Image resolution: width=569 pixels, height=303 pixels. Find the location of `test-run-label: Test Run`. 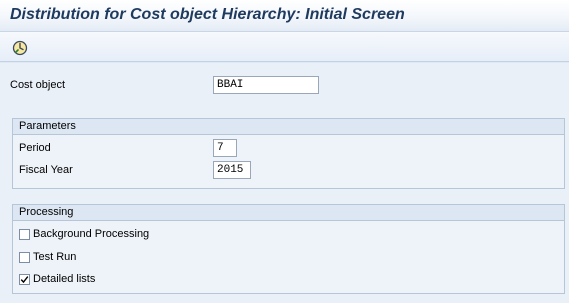

test-run-label: Test Run is located at coordinates (55, 257).